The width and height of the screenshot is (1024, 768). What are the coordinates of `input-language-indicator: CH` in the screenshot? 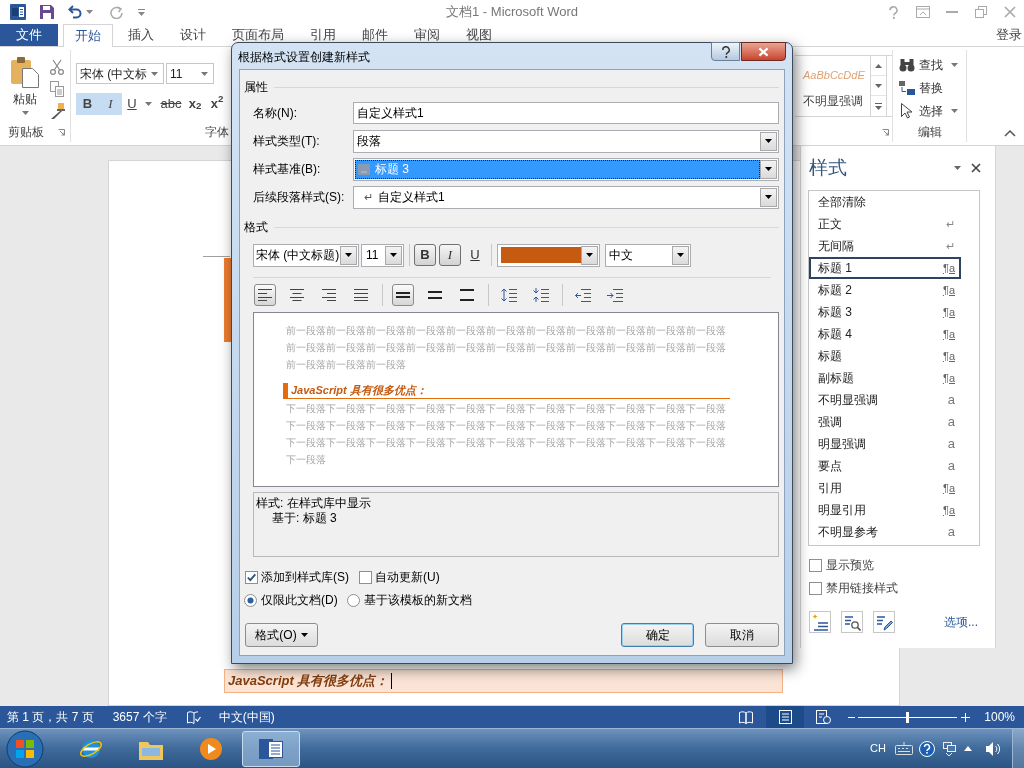 It's located at (878, 748).